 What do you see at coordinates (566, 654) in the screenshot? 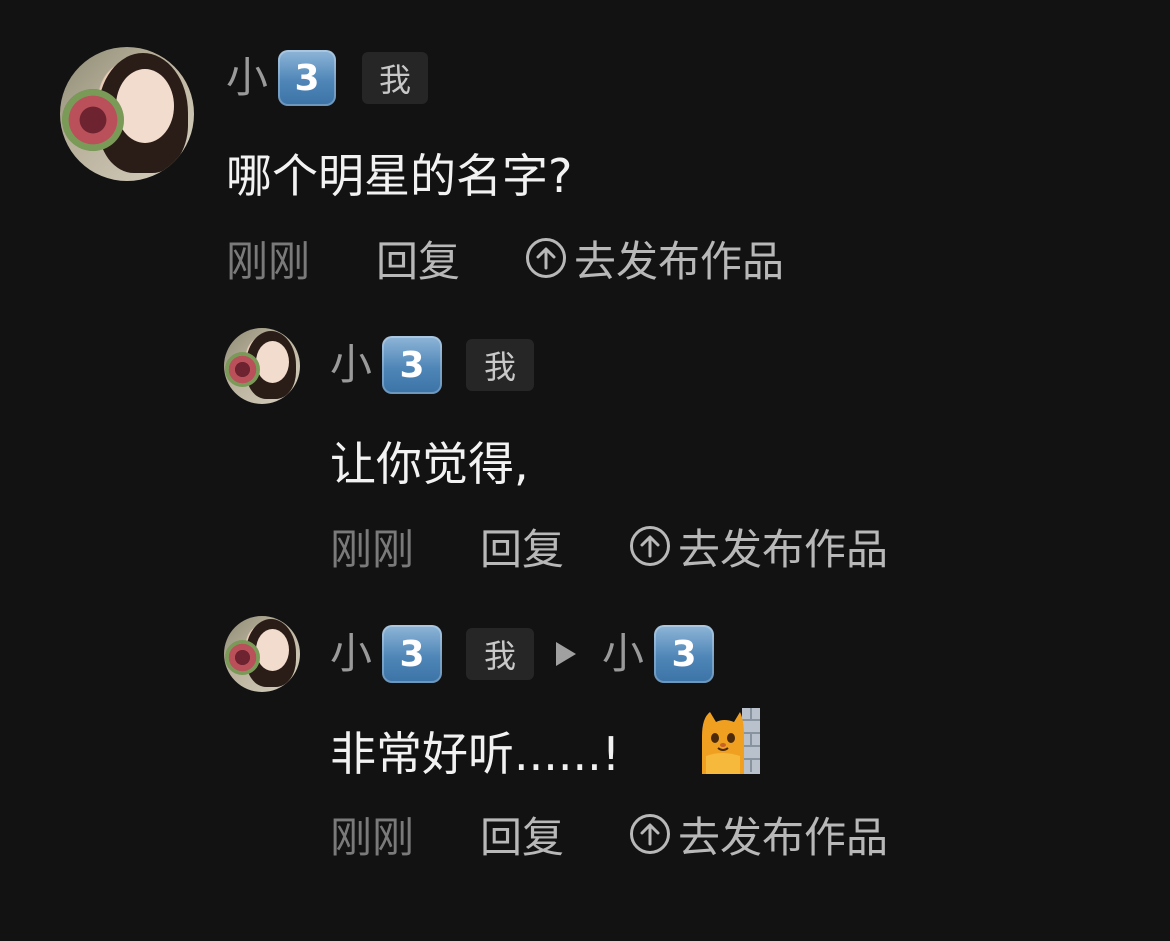
I see `reply-to-arrow-icon` at bounding box center [566, 654].